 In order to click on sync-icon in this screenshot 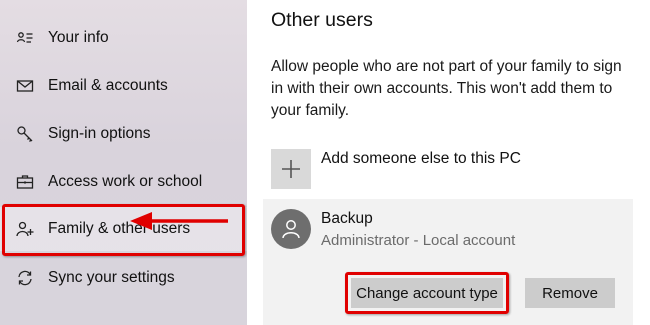, I will do `click(25, 278)`.